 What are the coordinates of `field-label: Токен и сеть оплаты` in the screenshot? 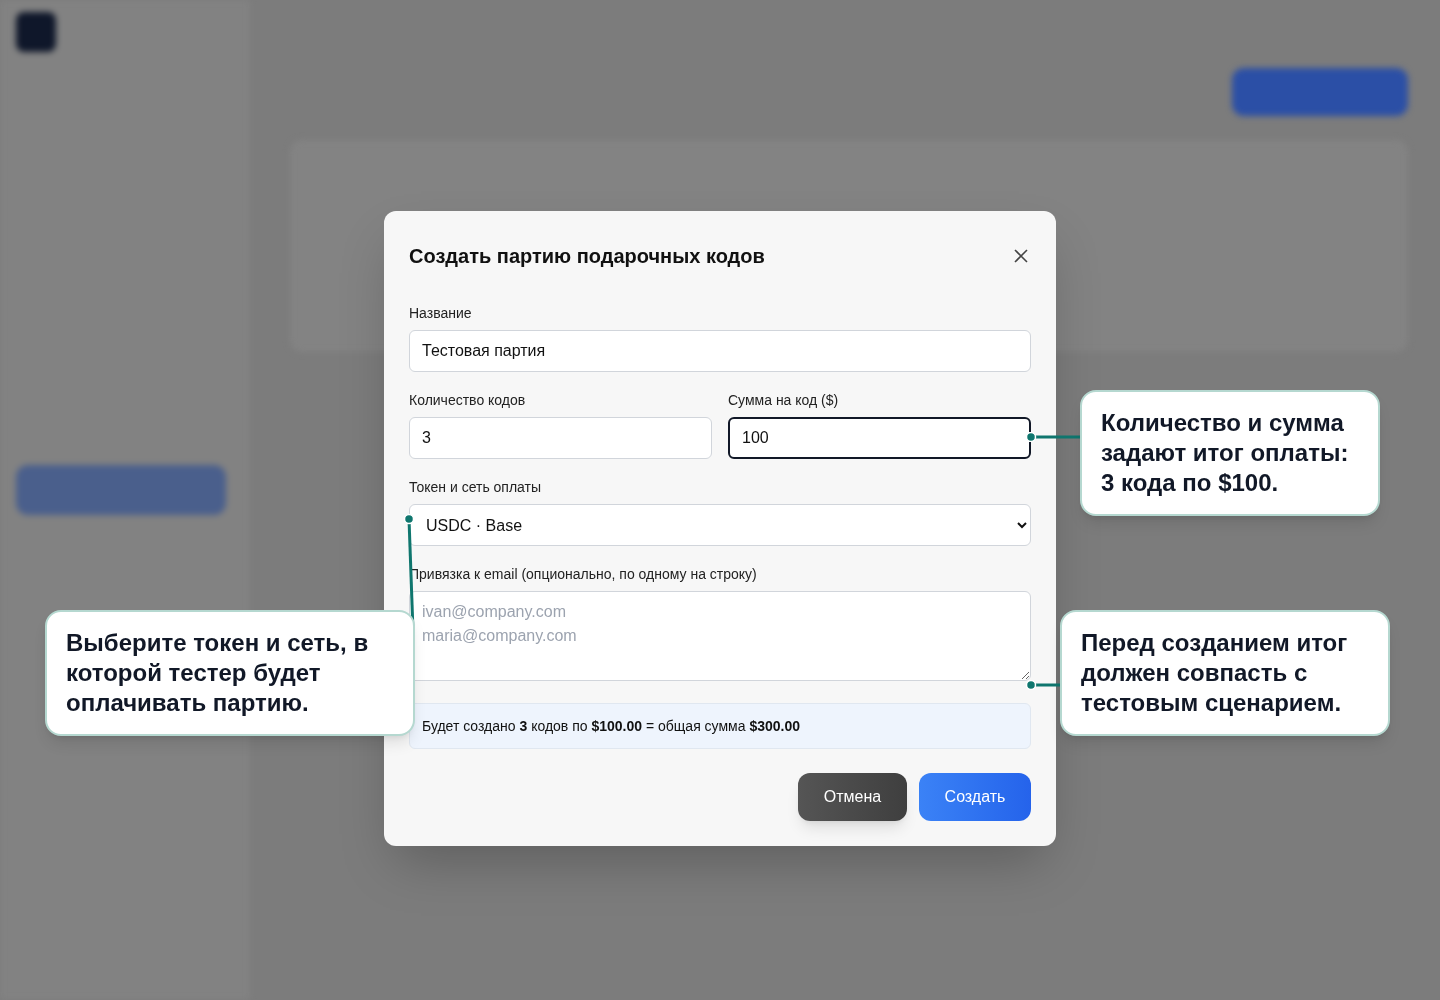 It's located at (476, 487).